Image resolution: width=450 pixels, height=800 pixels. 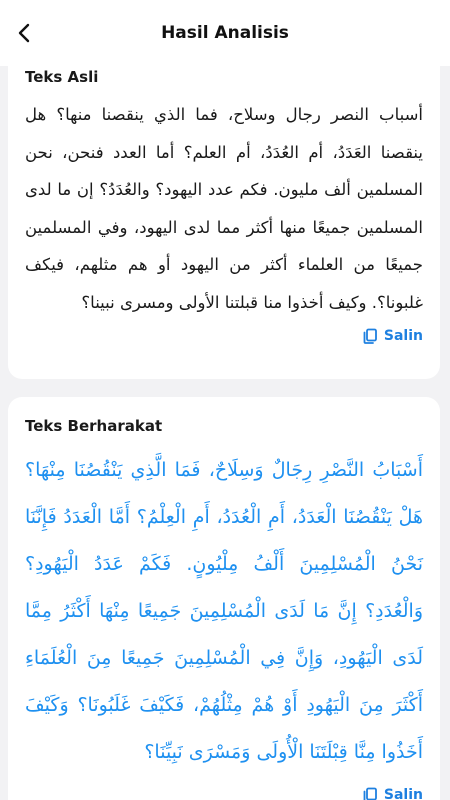 I want to click on page-title: Hasil Analisis, so click(x=225, y=33).